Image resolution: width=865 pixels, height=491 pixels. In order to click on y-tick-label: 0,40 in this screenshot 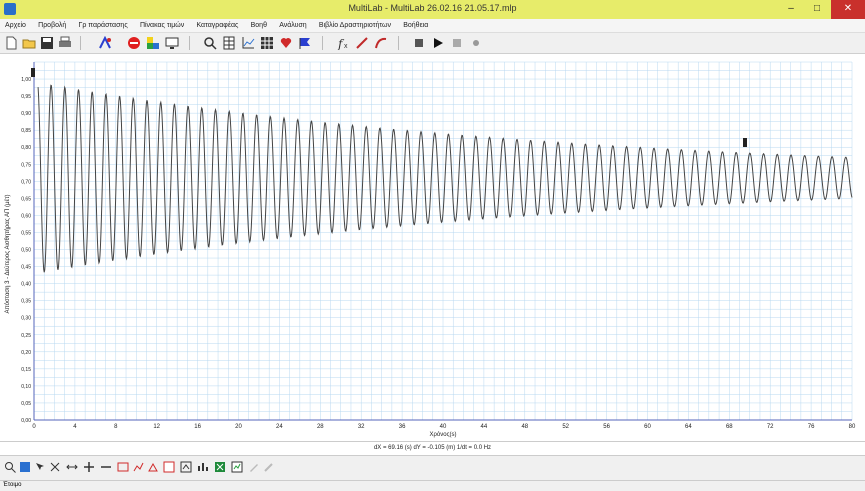, I will do `click(26, 285)`.